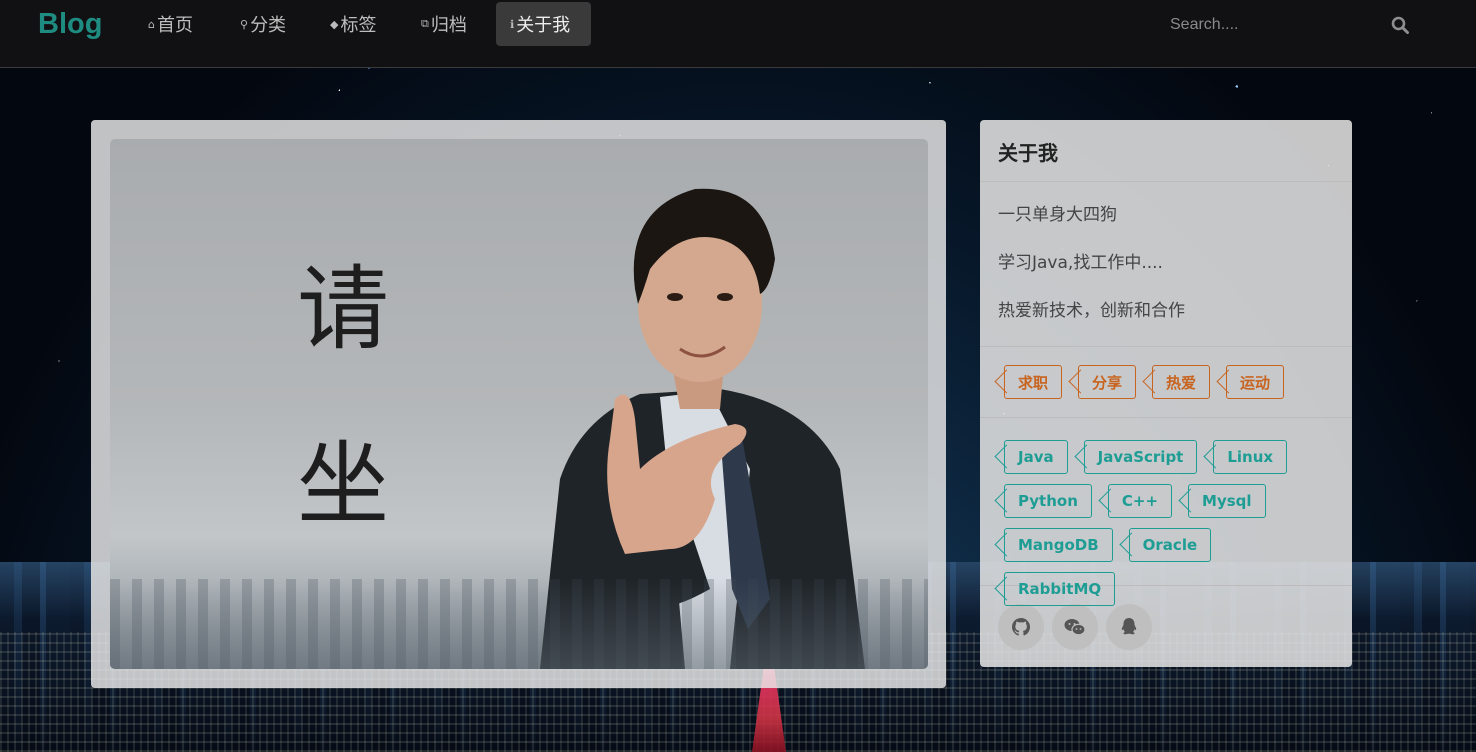 The height and width of the screenshot is (752, 1476). Describe the element at coordinates (448, 25) in the screenshot. I see `nav-archive-label: 归档` at that location.